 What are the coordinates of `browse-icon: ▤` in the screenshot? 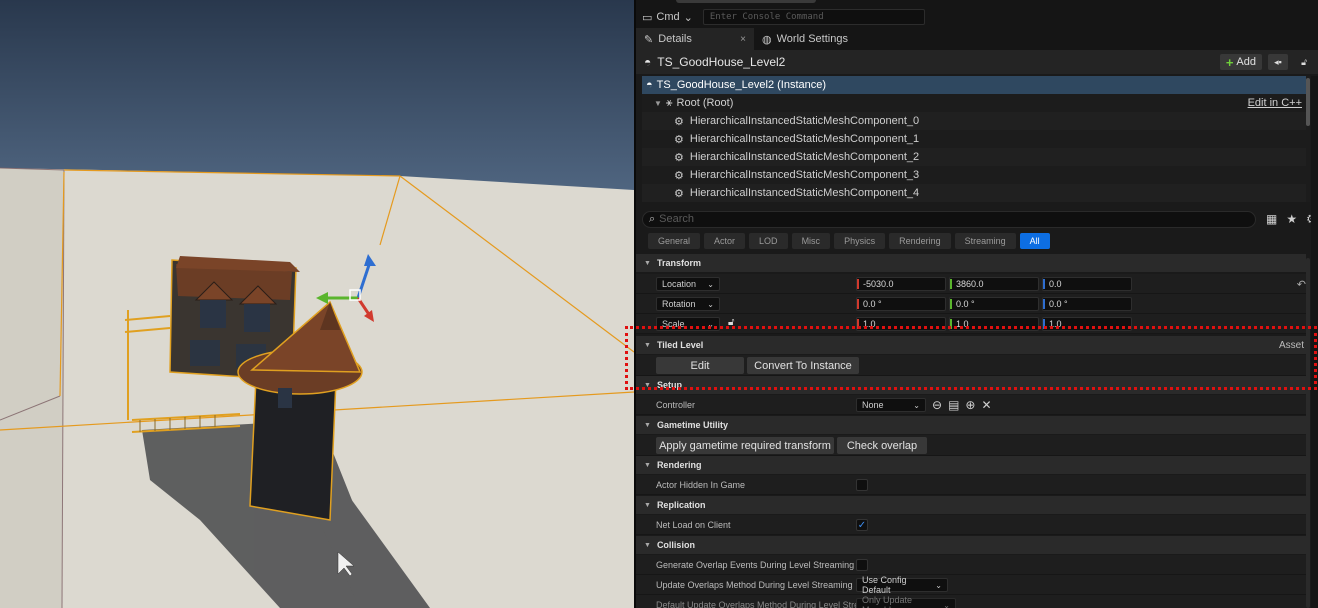 It's located at (953, 405).